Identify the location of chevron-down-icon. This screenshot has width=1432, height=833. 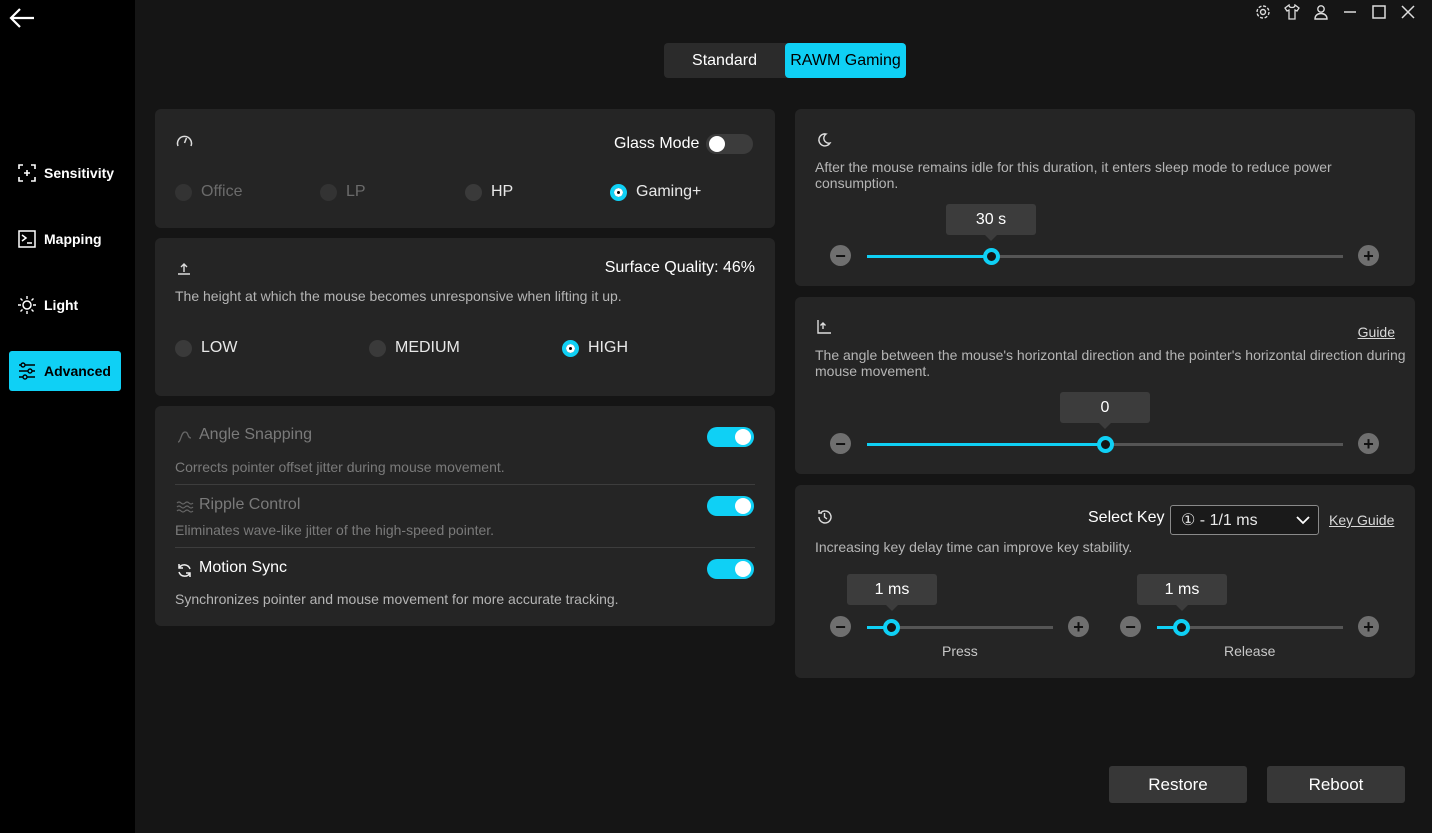
(1303, 520).